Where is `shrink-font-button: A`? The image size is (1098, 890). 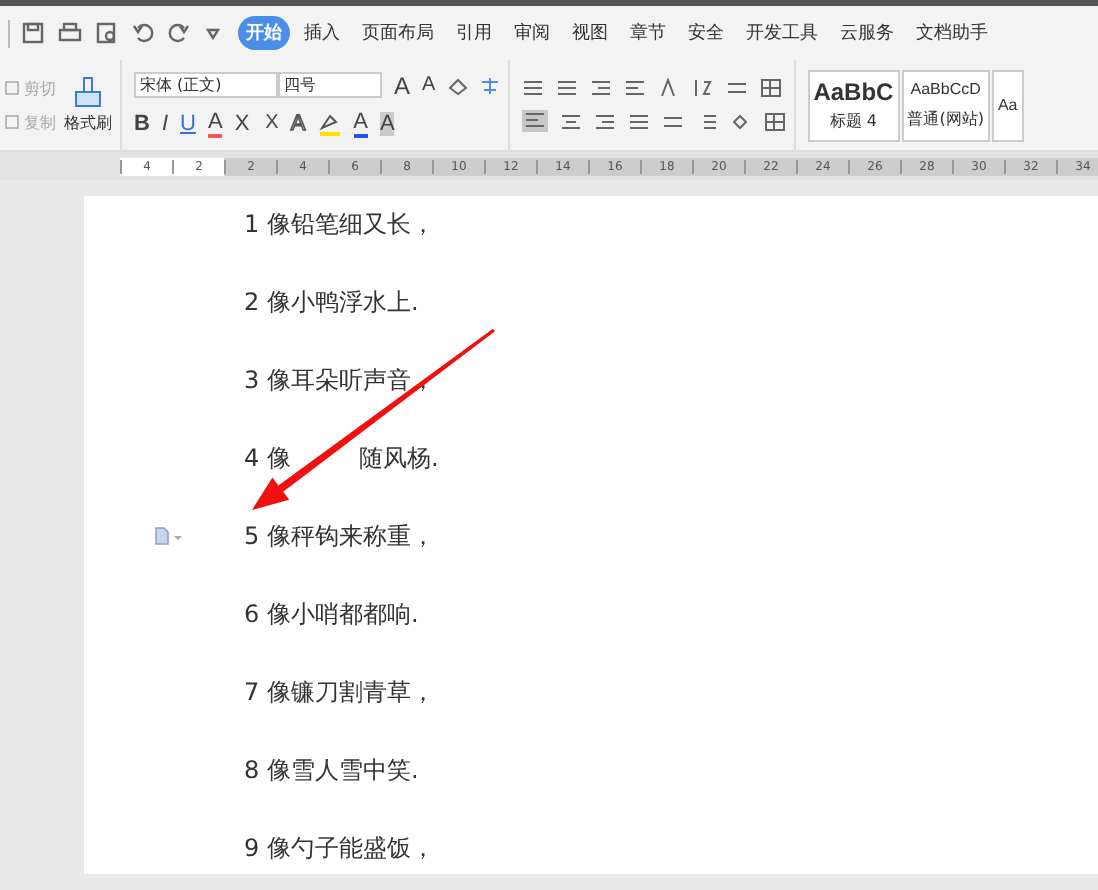 shrink-font-button: A is located at coordinates (429, 85).